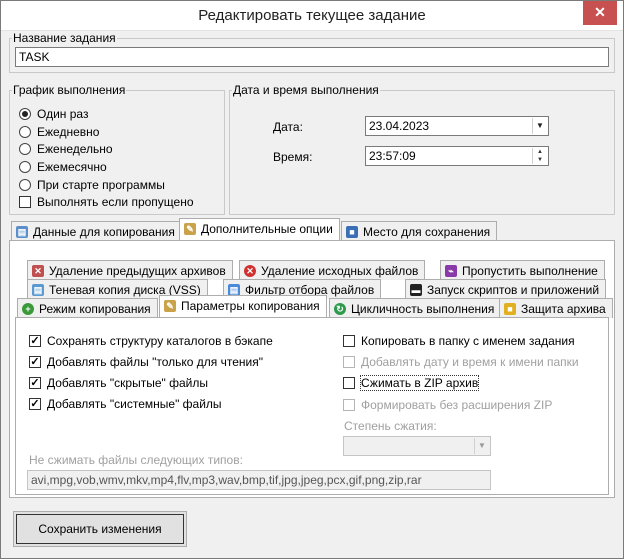  What do you see at coordinates (137, 271) in the screenshot?
I see `subtab-label: Удаление предыдущих архивов` at bounding box center [137, 271].